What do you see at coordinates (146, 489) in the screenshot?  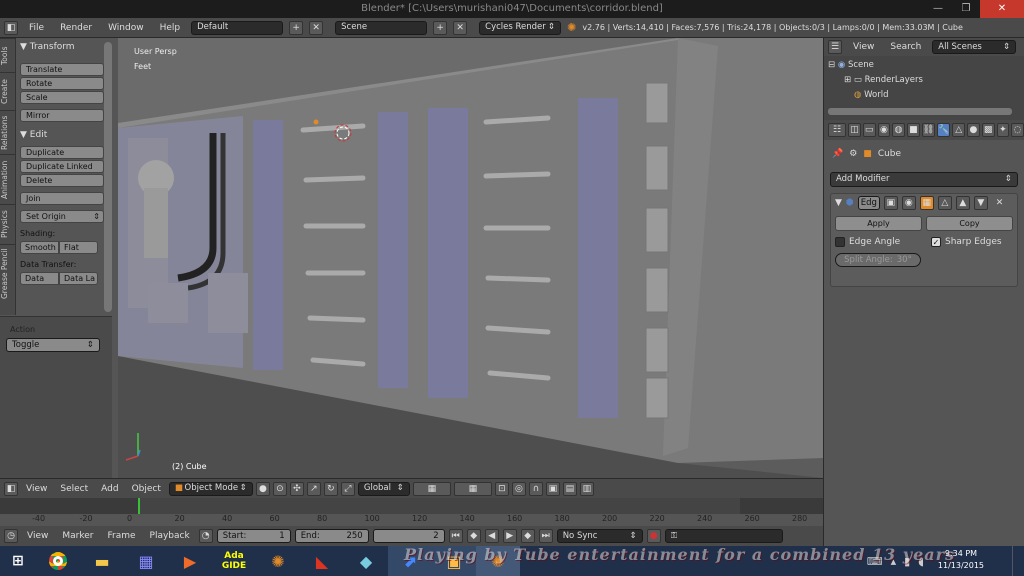 I see `menu-object: Object` at bounding box center [146, 489].